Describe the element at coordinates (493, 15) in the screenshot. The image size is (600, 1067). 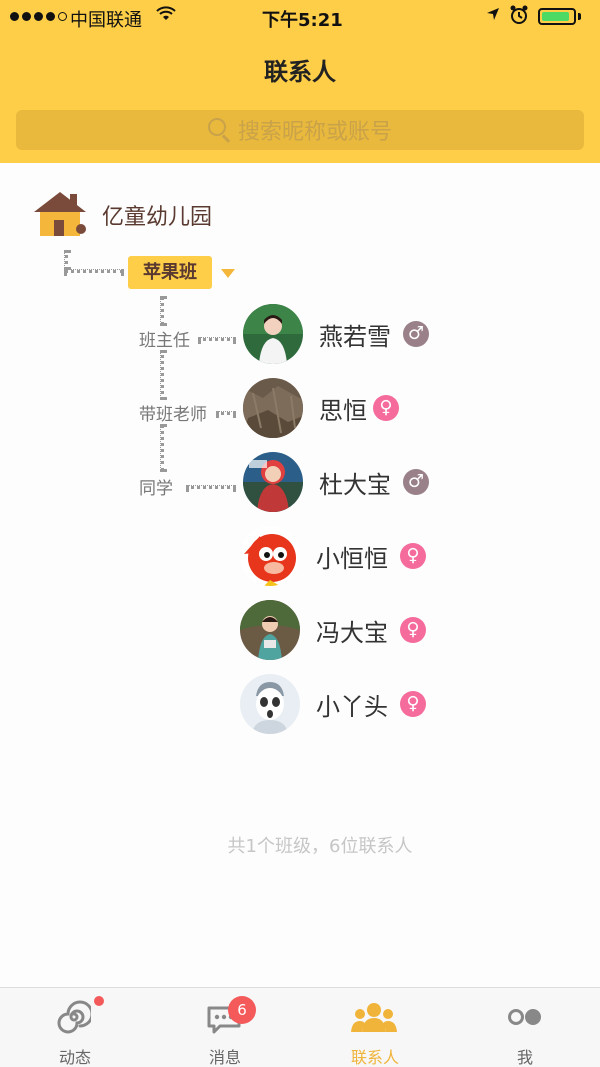
I see `location-arrow-icon` at that location.